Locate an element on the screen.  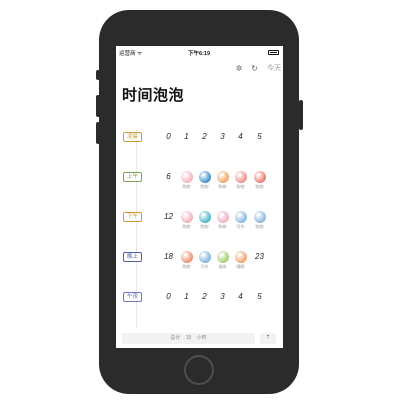
total-value: 15 is located at coordinates (188, 338).